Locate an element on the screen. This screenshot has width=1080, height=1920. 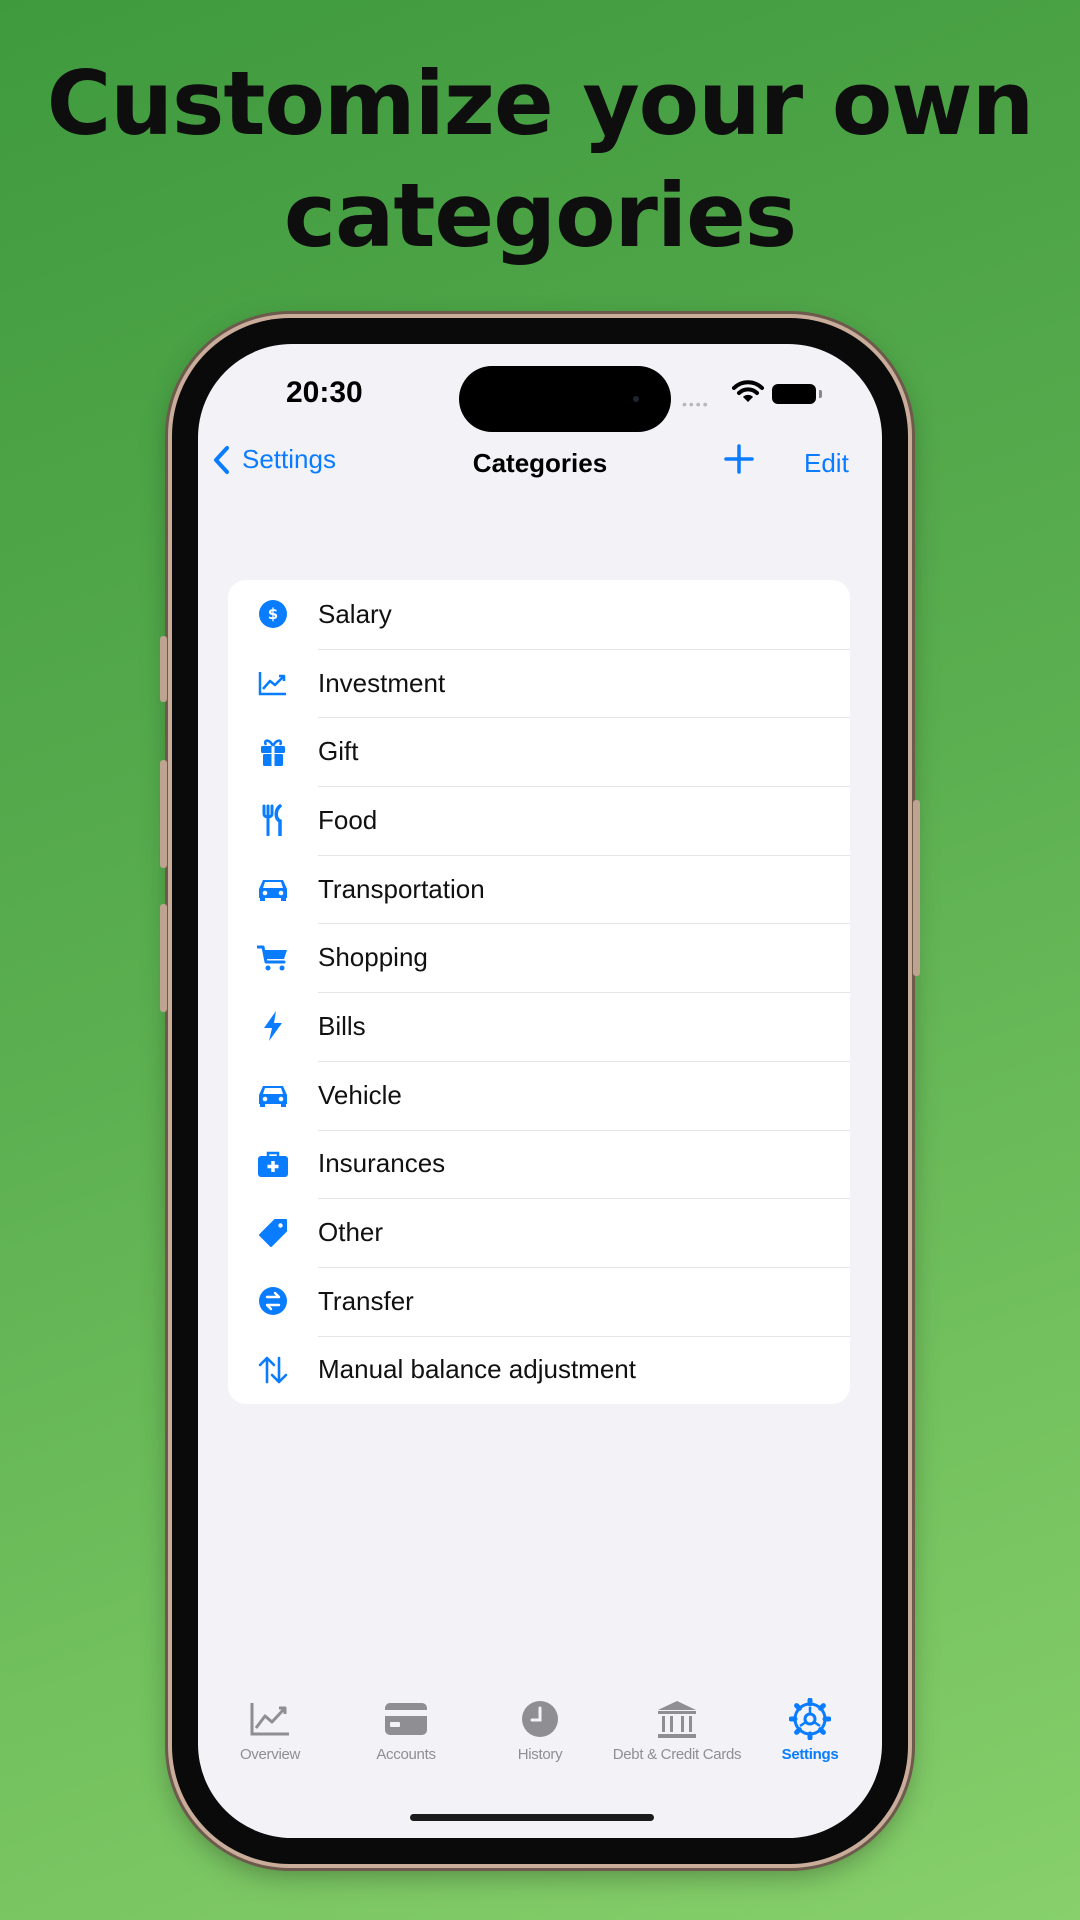
category-label: Other is located at coordinates (351, 1232).